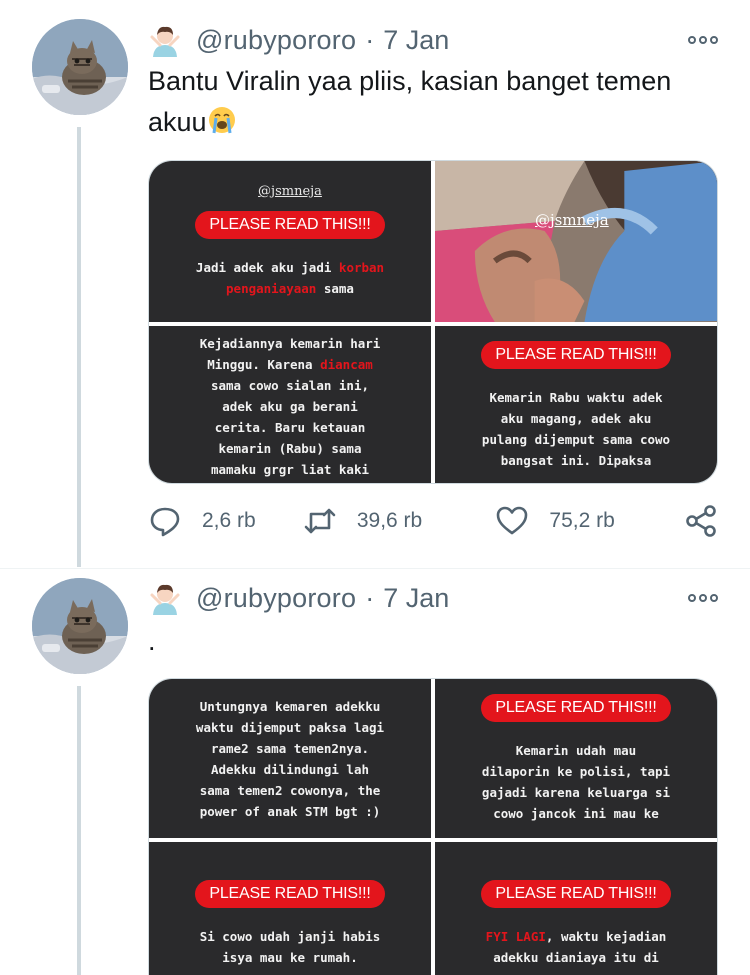 This screenshot has height=975, width=750. What do you see at coordinates (515, 936) in the screenshot?
I see `caption-highlight: FYI LAGI` at bounding box center [515, 936].